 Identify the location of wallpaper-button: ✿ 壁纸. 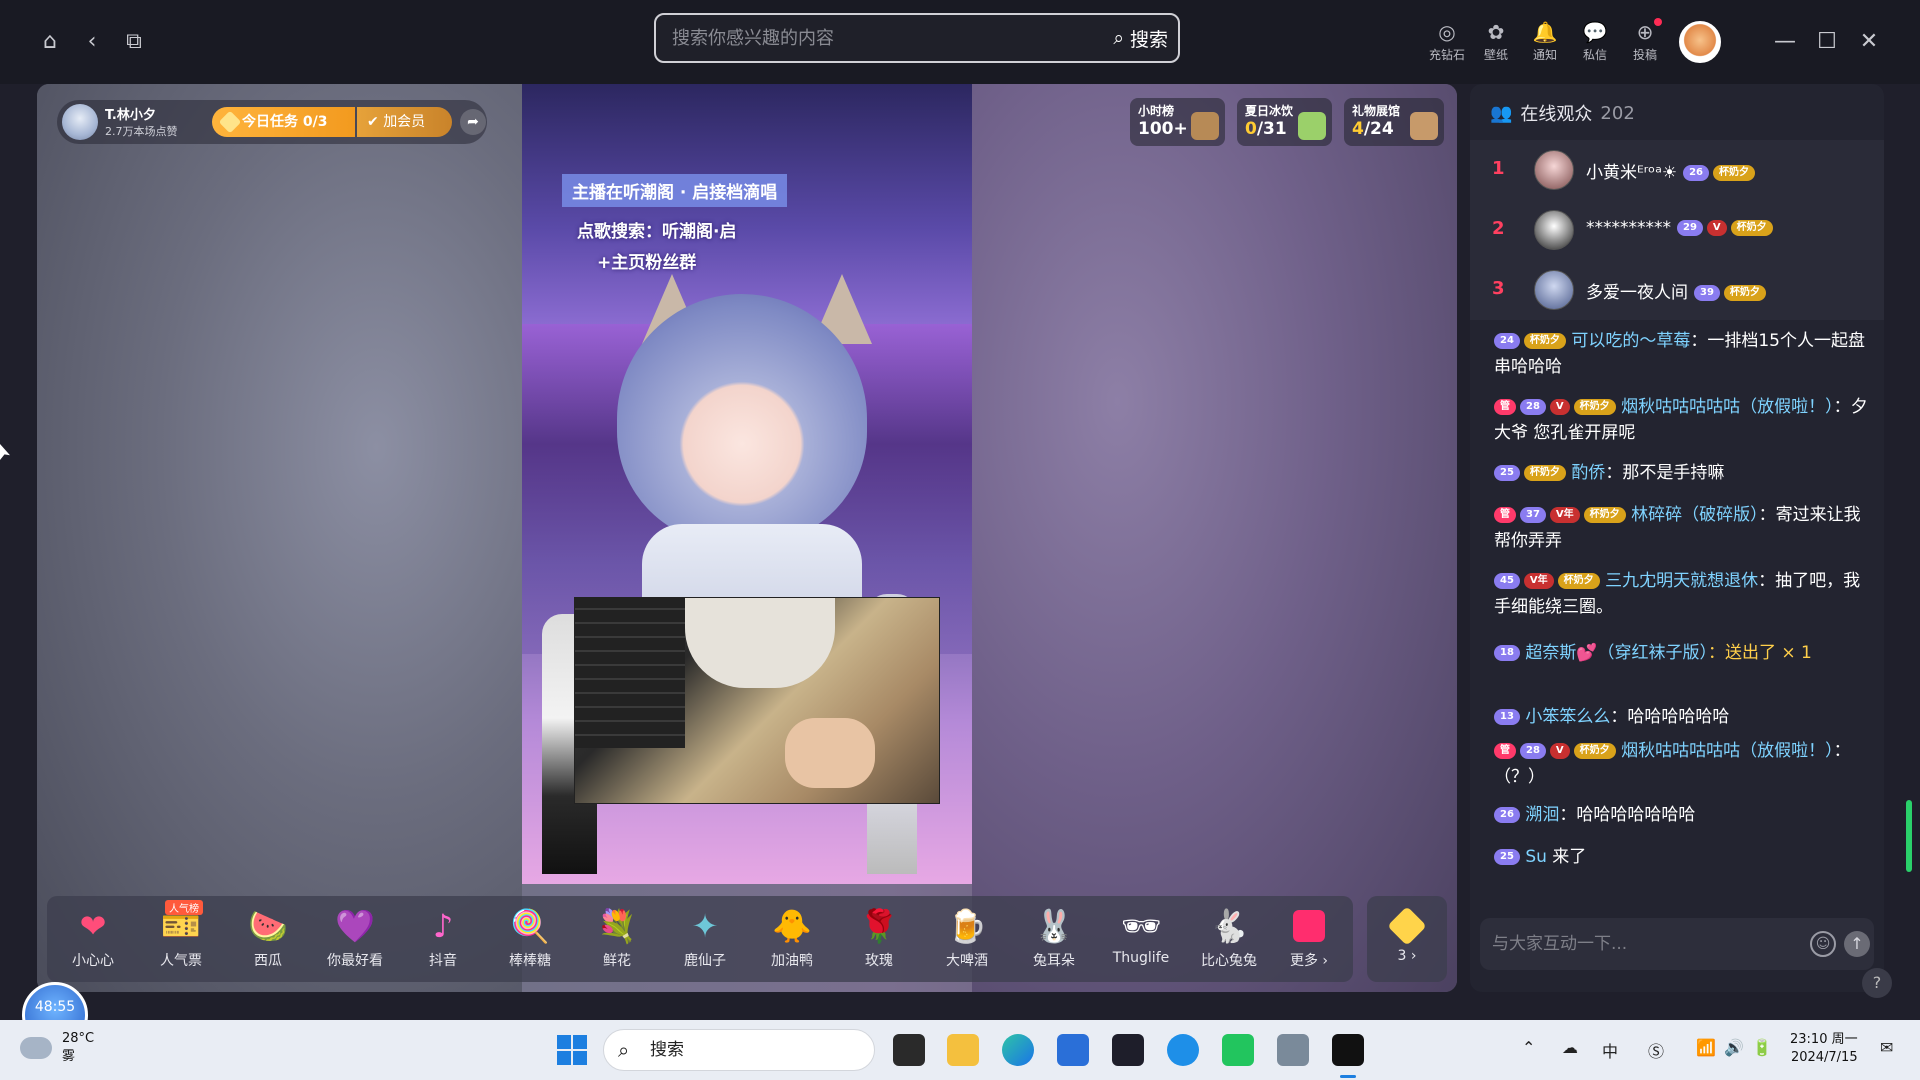
(1496, 40).